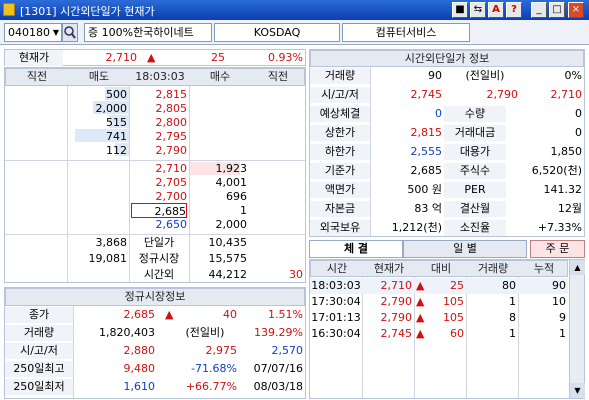 The height and width of the screenshot is (400, 589). What do you see at coordinates (562, 317) in the screenshot?
I see `trade-cum: 9` at bounding box center [562, 317].